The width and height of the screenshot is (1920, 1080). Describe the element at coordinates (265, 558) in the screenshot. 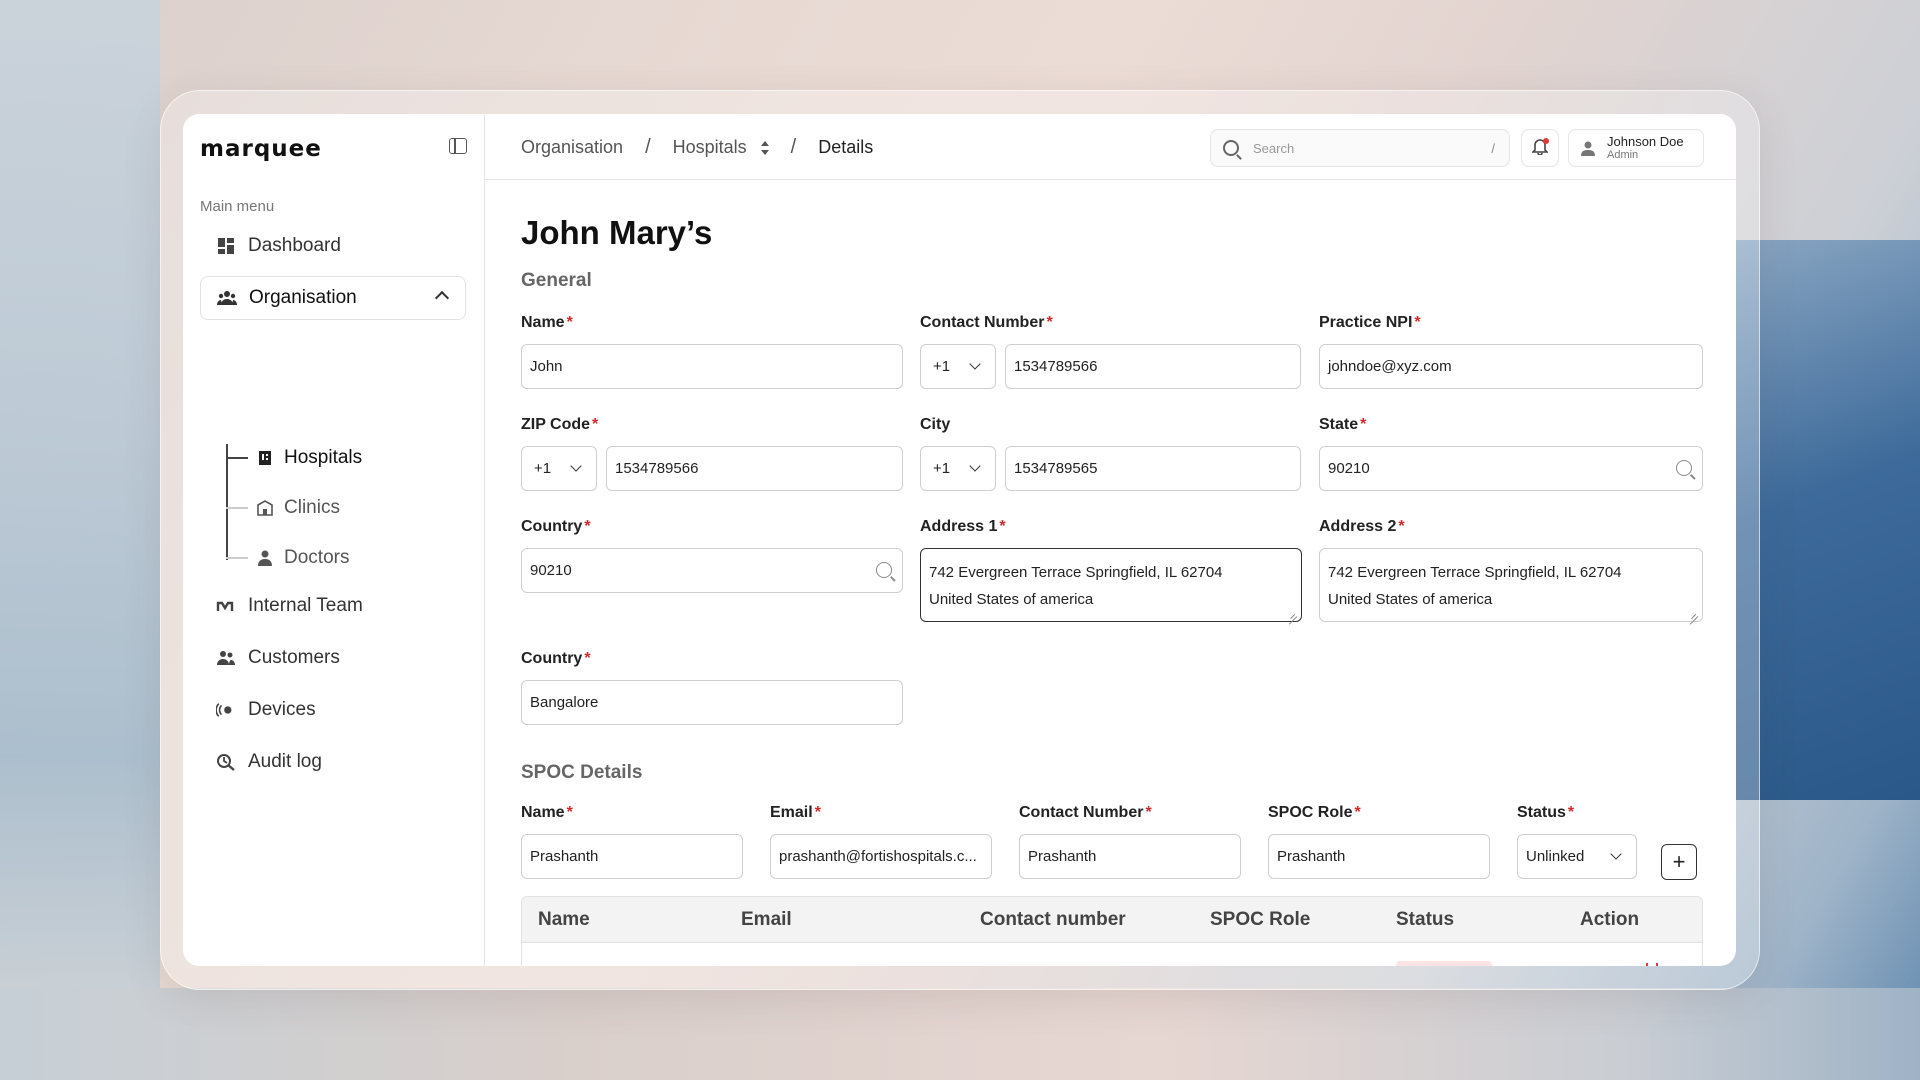

I see `doctor-icon` at that location.